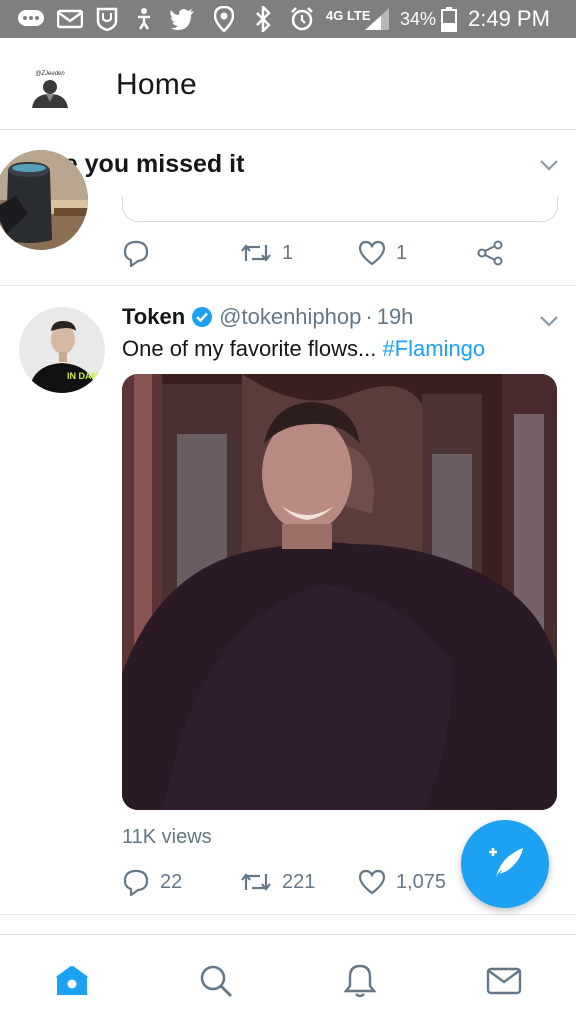  What do you see at coordinates (83, 376) in the screenshot?
I see `avatar-shirt-text: IN DAM` at bounding box center [83, 376].